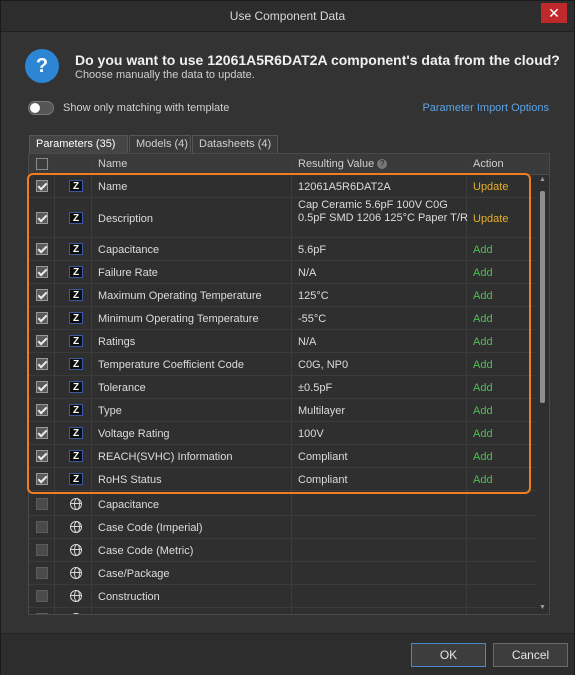  I want to click on scroll-up-arrow-icon: ▲, so click(542, 180).